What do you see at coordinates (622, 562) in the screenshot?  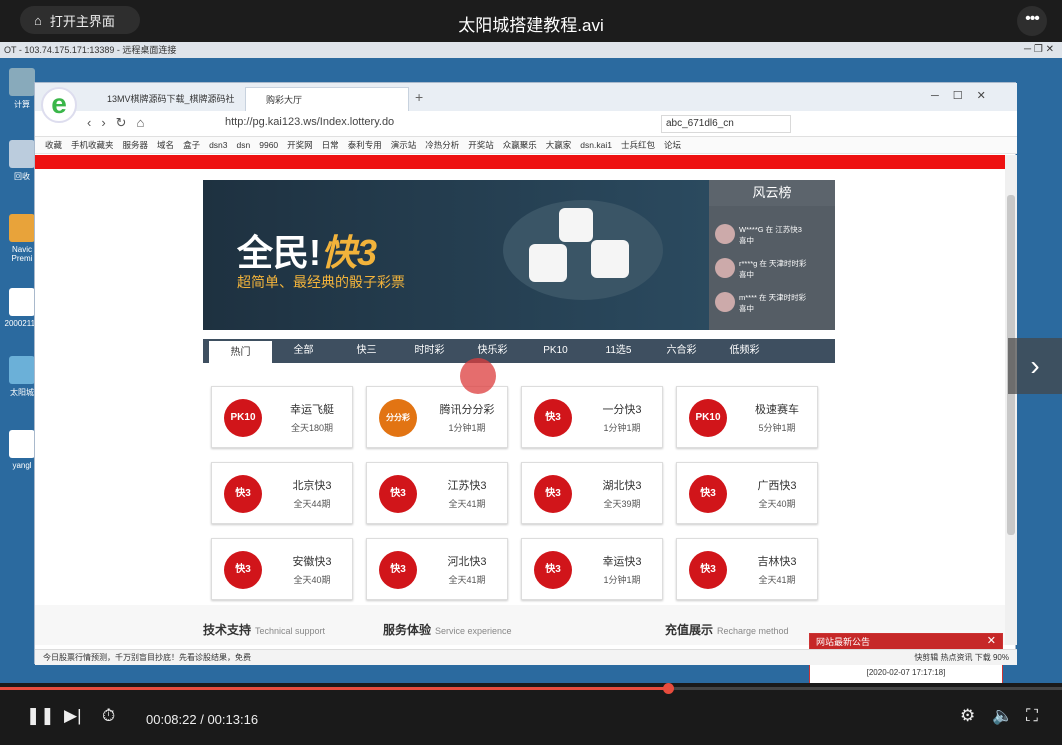 I see `game-name: 幸运快3` at bounding box center [622, 562].